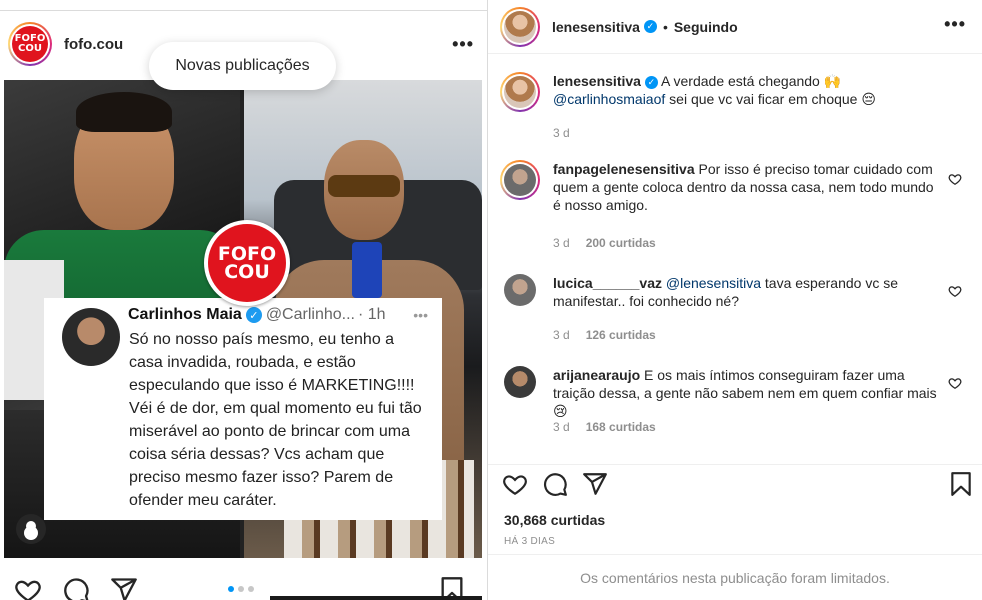 The image size is (982, 600). Describe the element at coordinates (367, 270) in the screenshot. I see `photo-cup` at that location.